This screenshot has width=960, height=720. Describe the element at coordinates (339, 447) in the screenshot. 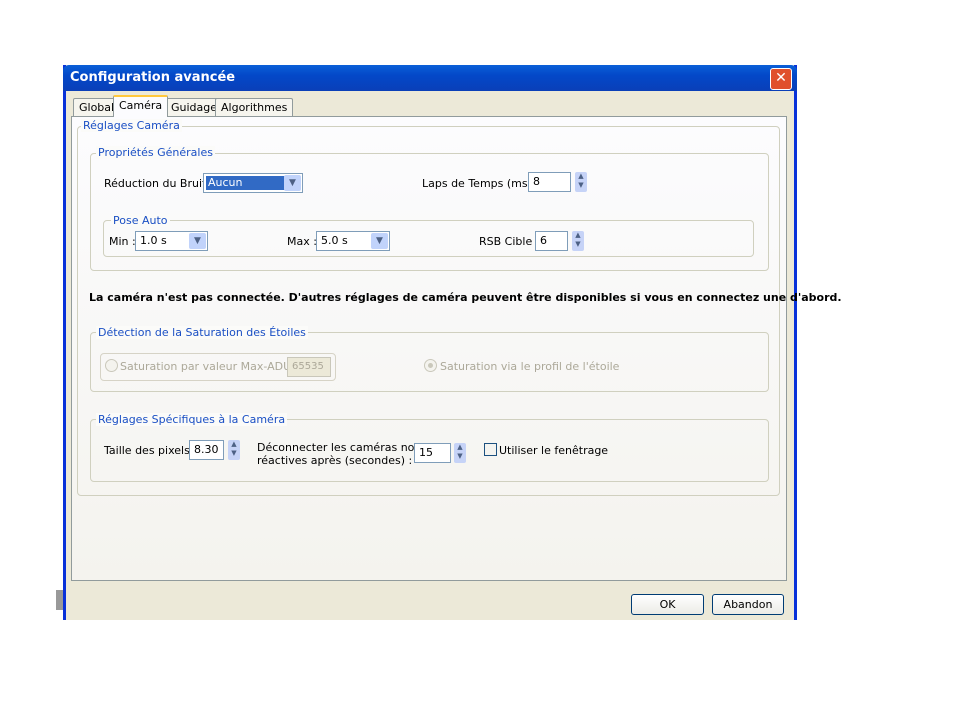

I see `timeout-label-line1: Déconnecter les caméras non` at that location.